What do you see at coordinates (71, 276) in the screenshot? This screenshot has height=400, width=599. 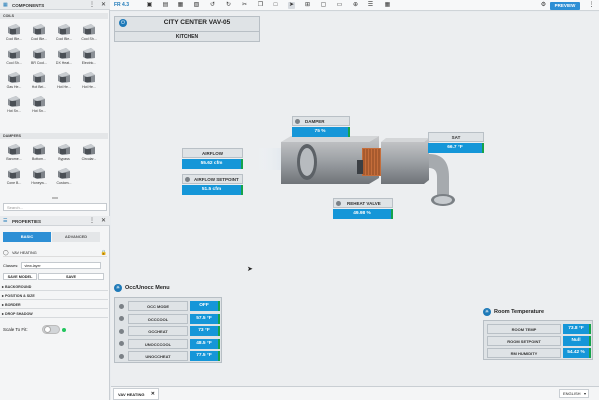 I see `save-button: SAVE` at bounding box center [71, 276].